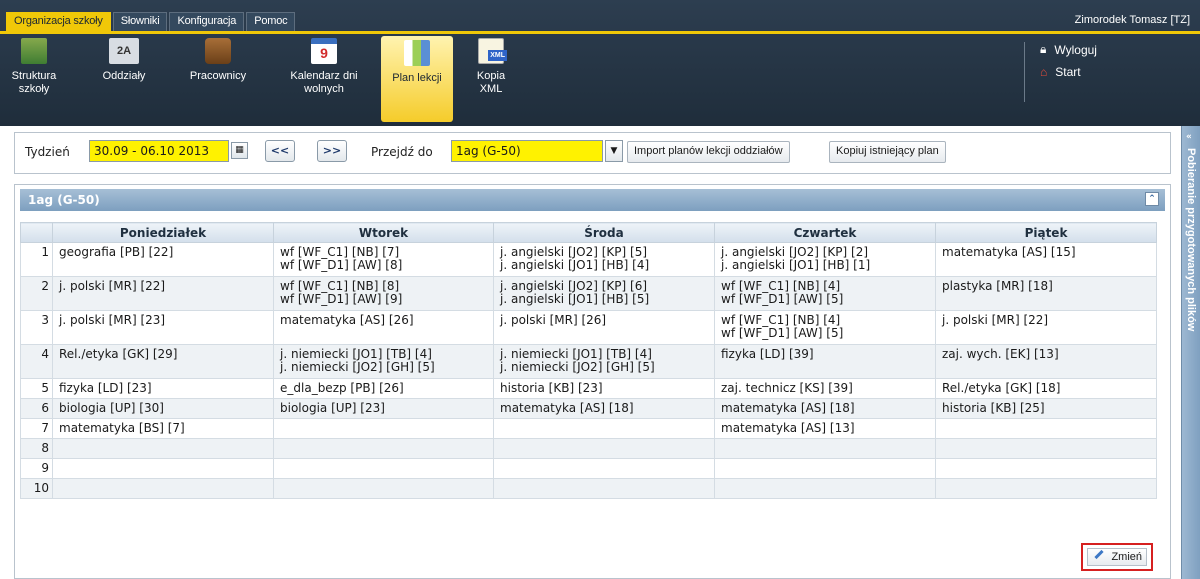  I want to click on lesson-entry: j. polski [MR] [22], so click(995, 320).